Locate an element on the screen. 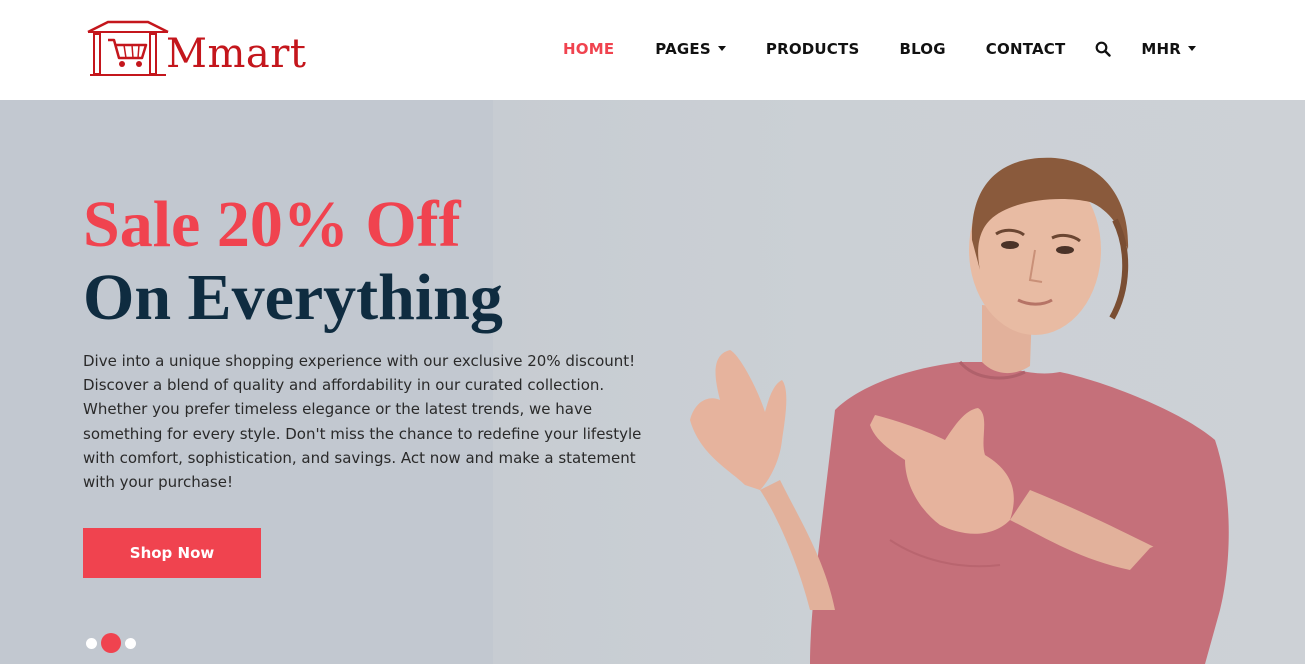 The width and height of the screenshot is (1305, 664). nav-item-pages: PAGES is located at coordinates (690, 49).